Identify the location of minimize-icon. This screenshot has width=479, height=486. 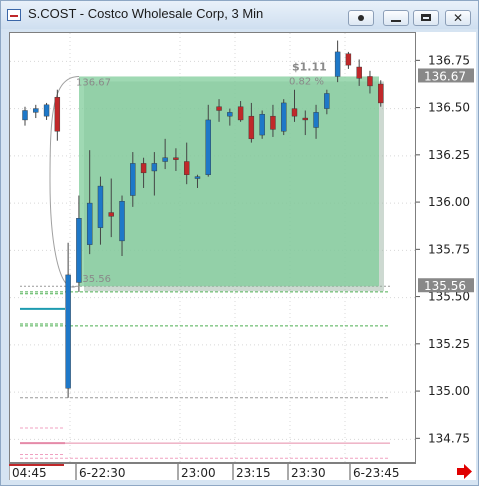
(396, 21).